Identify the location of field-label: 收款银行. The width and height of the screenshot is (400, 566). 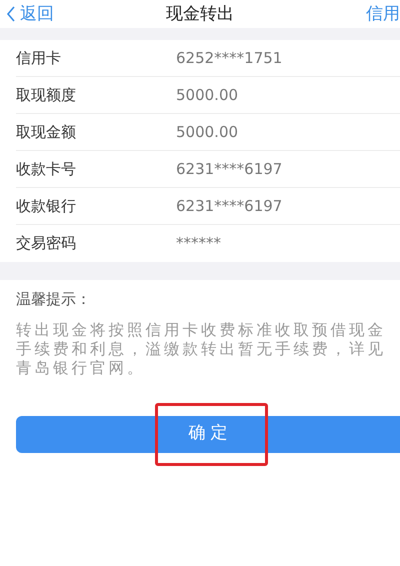
(46, 206).